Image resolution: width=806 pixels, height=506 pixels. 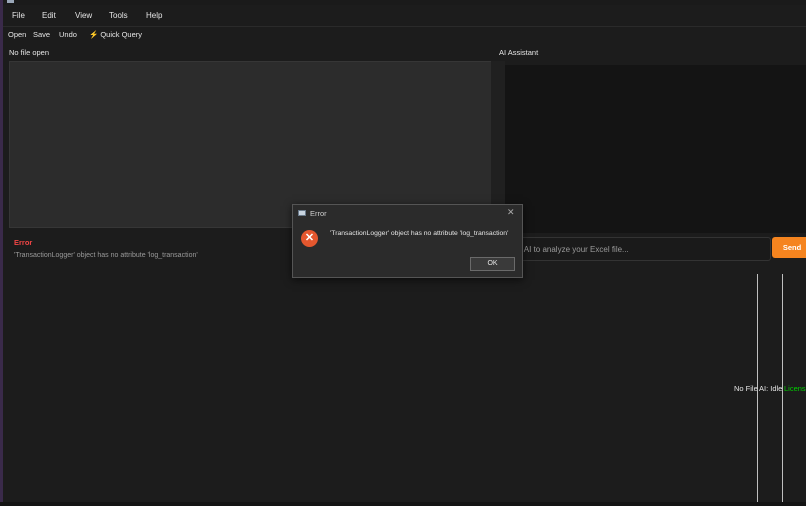 What do you see at coordinates (492, 264) in the screenshot?
I see `ok-button: OK` at bounding box center [492, 264].